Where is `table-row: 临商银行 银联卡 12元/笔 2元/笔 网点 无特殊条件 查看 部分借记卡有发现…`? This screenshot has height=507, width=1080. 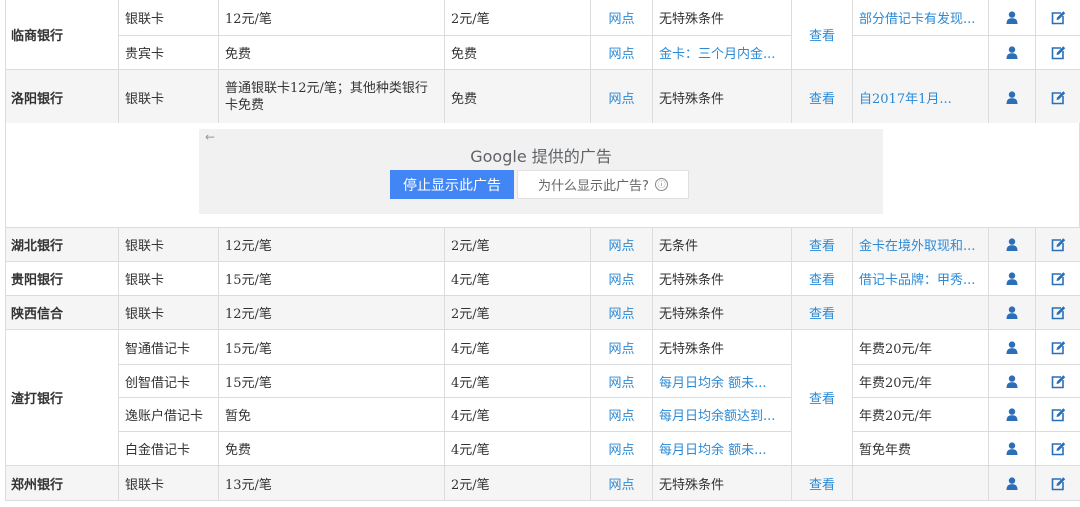 table-row: 临商银行 银联卡 12元/笔 2元/笔 网点 无特殊条件 查看 部分借记卡有发现… is located at coordinates (542, 35).